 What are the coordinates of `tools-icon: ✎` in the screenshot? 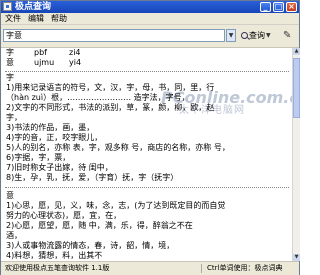 It's located at (287, 35).